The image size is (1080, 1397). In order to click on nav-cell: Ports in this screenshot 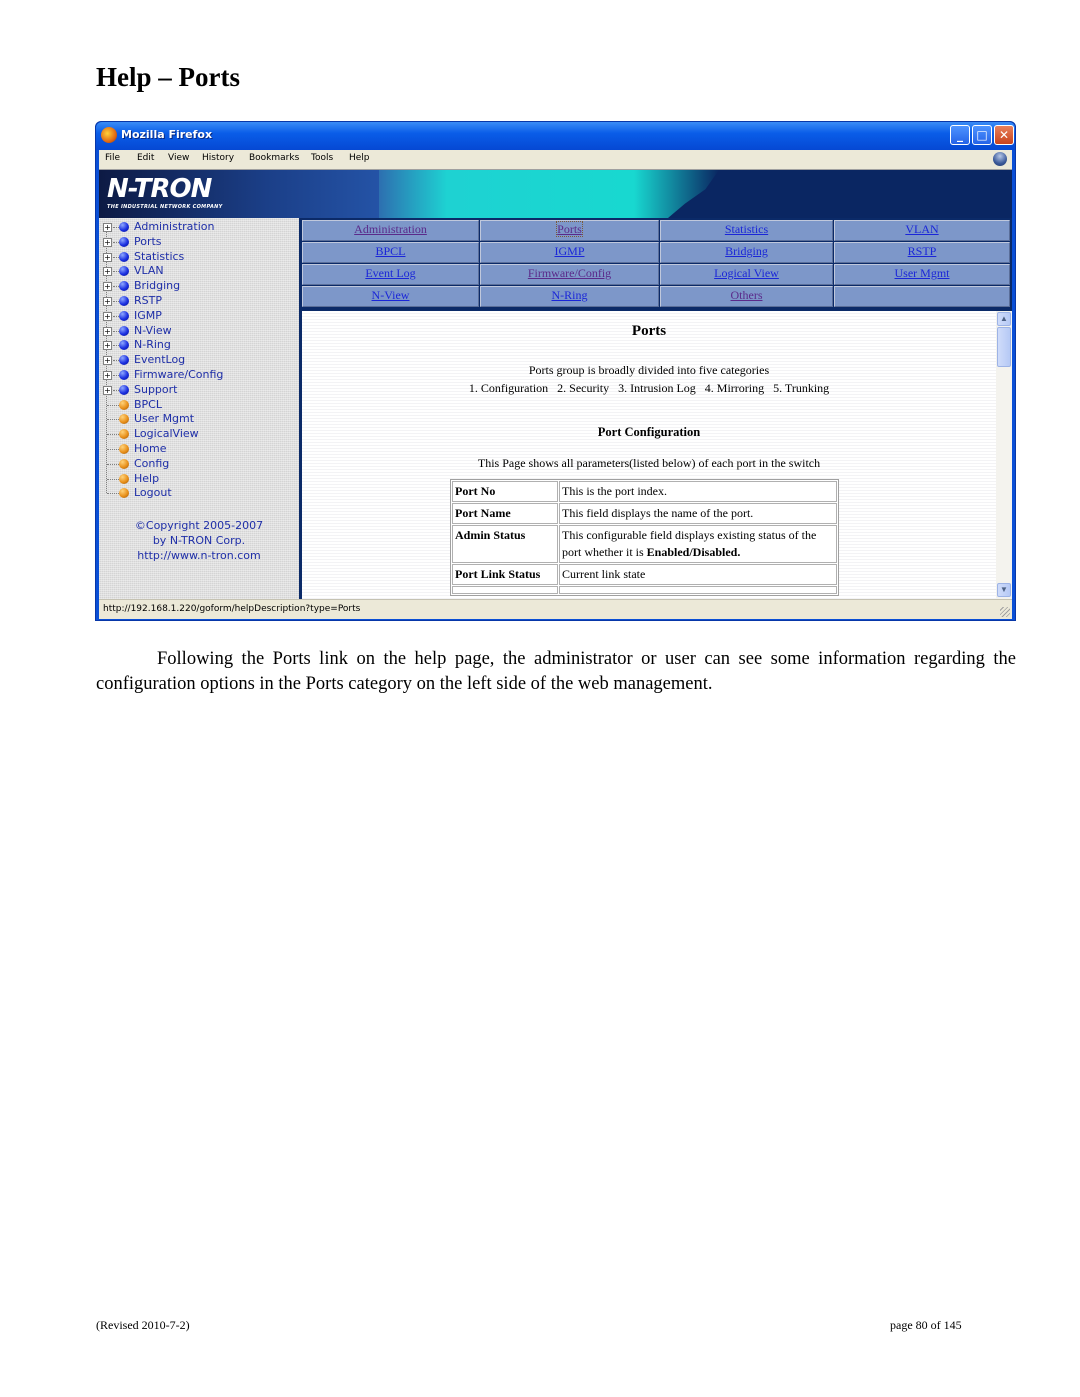, I will do `click(569, 230)`.